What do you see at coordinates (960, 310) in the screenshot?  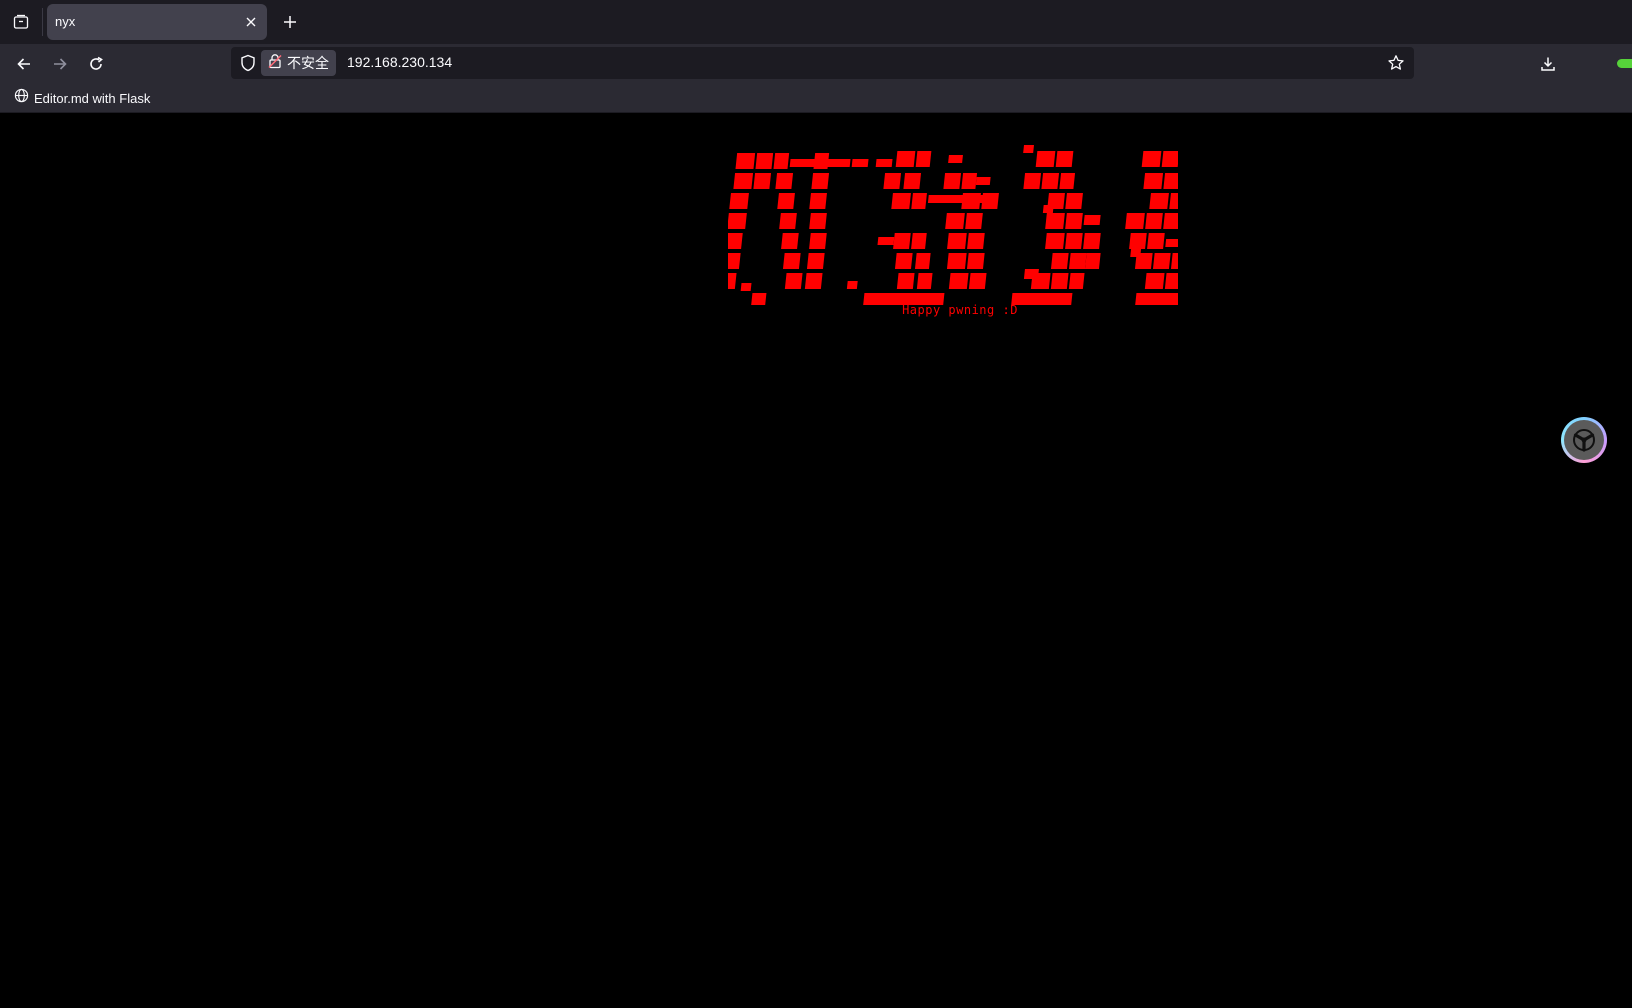 I see `tagline-text: Happy pwning :D` at bounding box center [960, 310].